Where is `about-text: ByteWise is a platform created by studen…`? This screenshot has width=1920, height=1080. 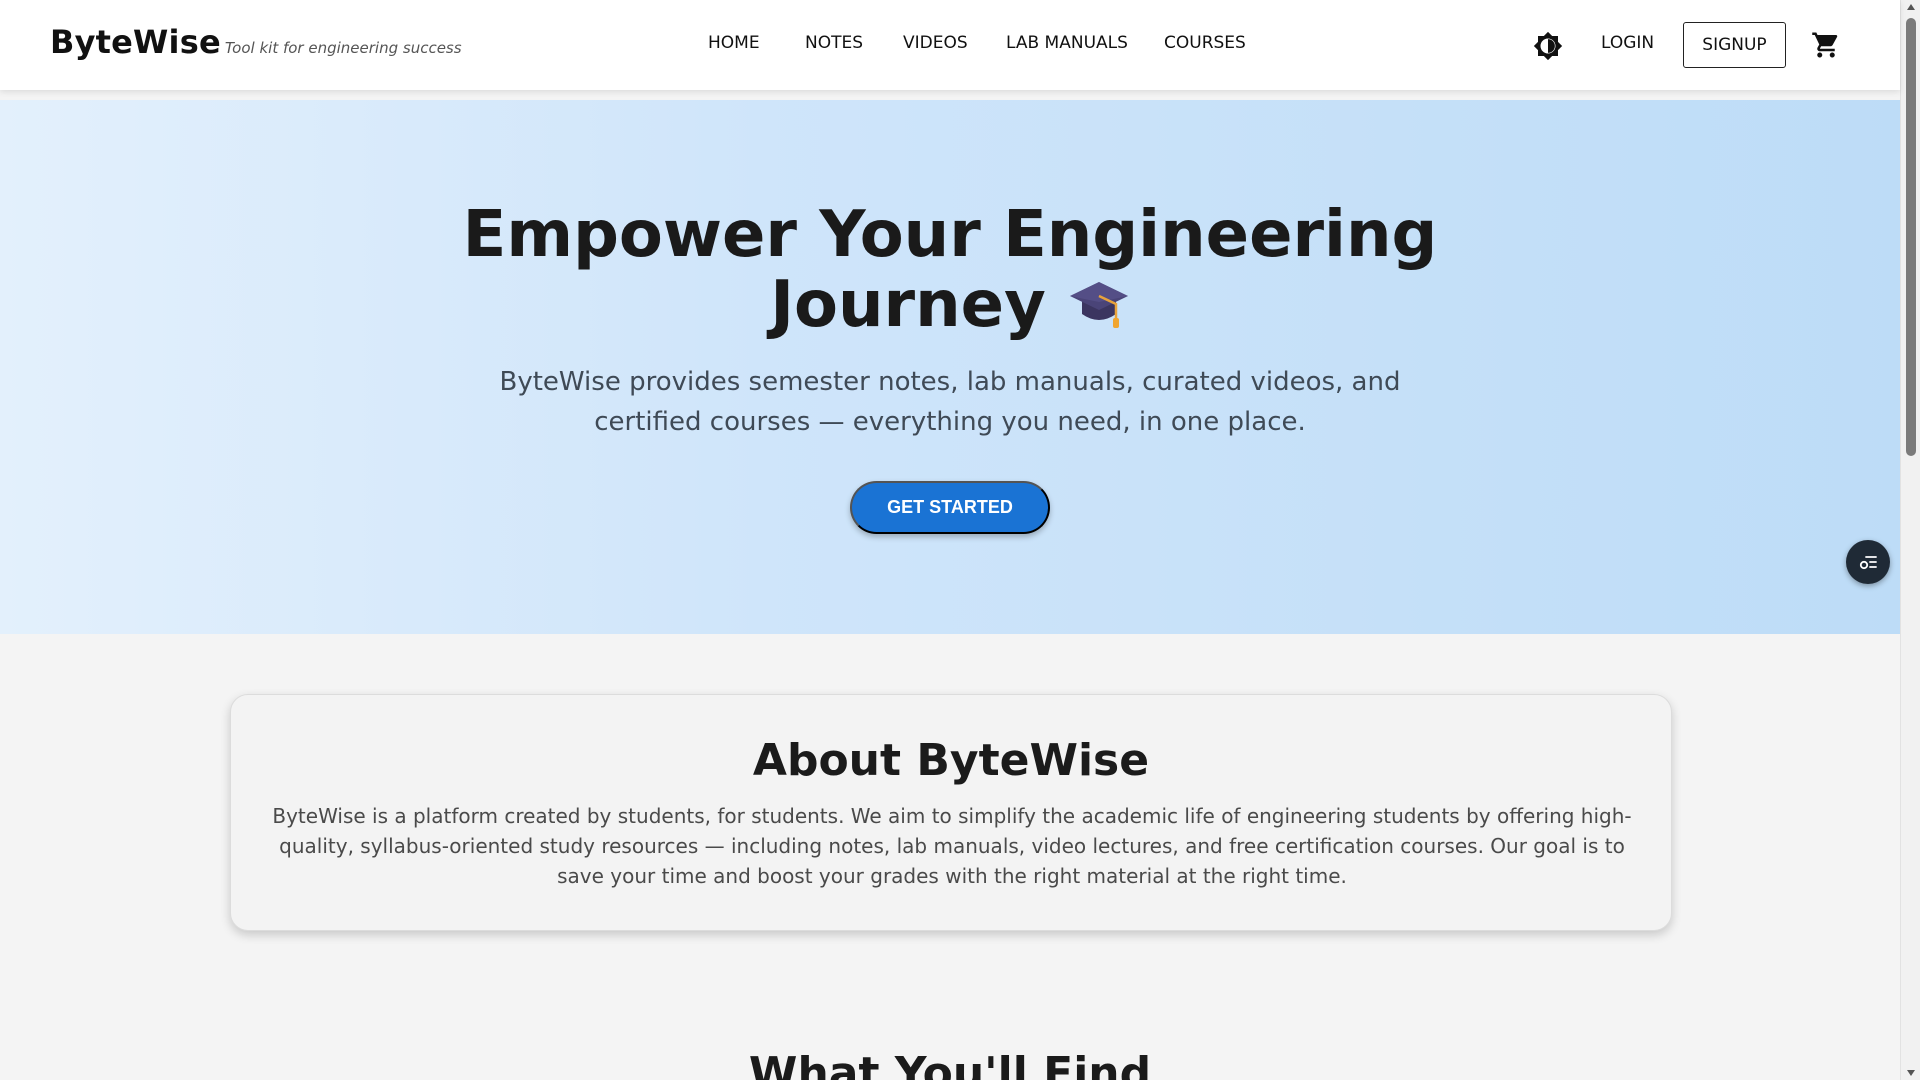
about-text: ByteWise is a platform created by studen… is located at coordinates (952, 846).